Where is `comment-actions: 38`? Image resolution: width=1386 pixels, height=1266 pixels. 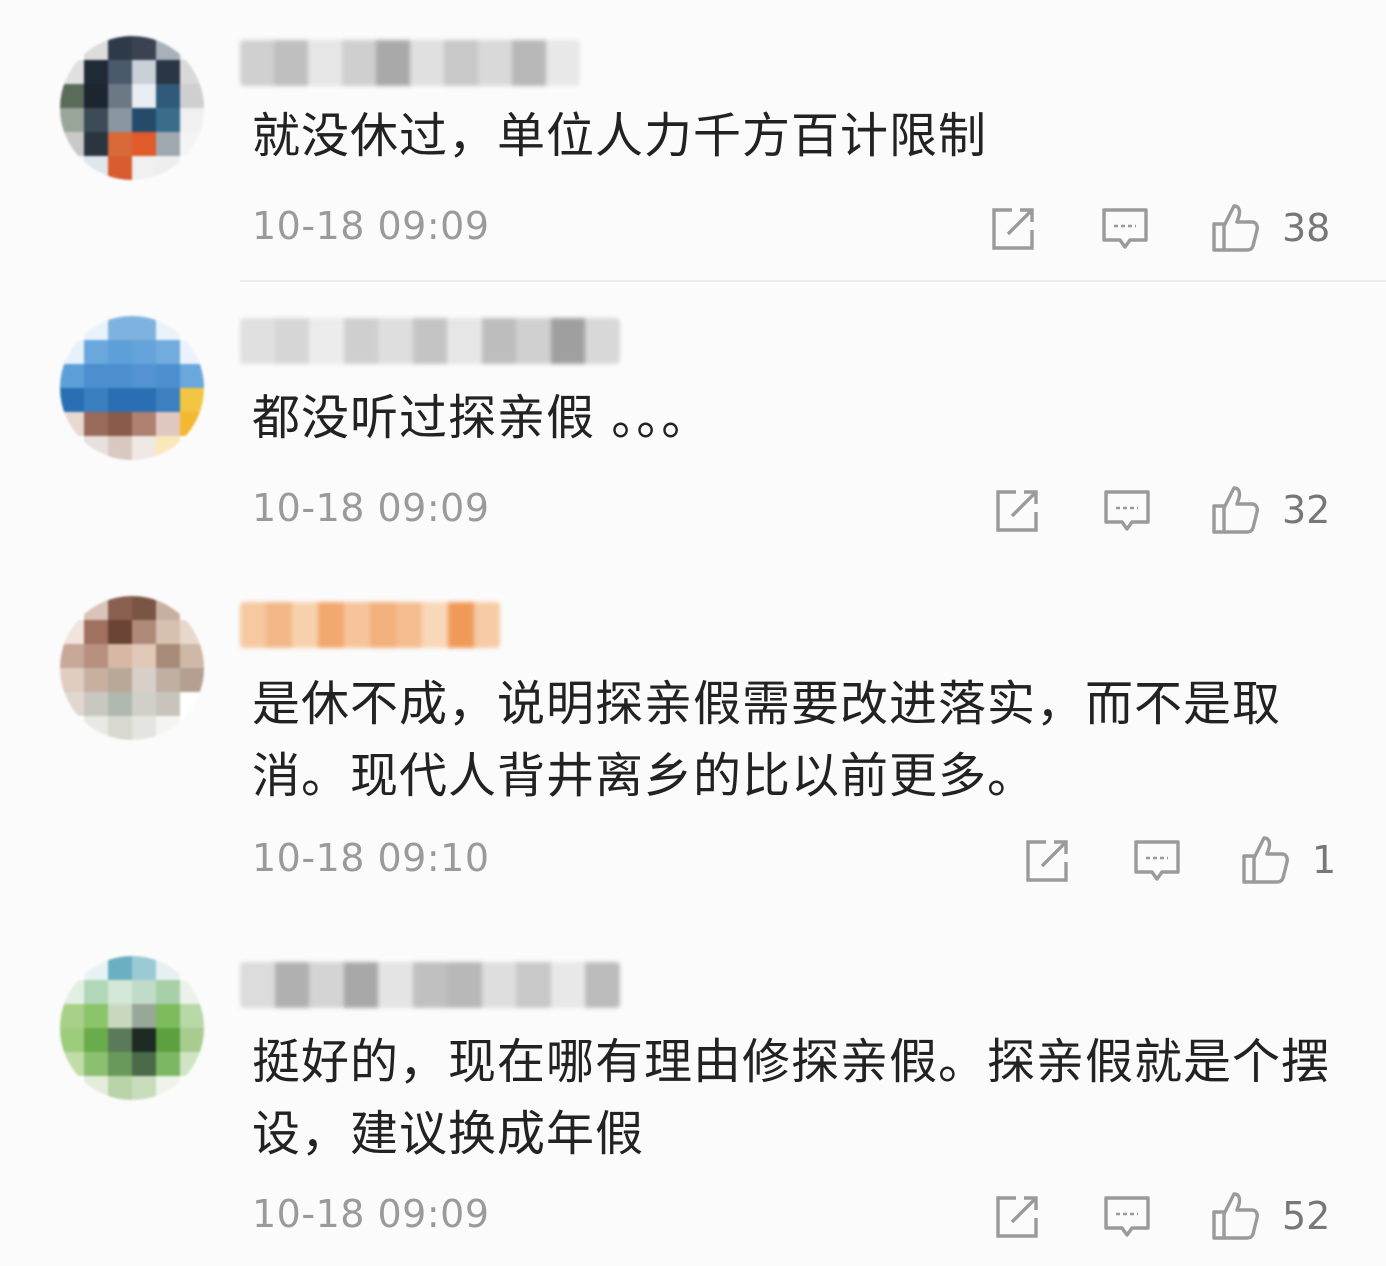
comment-actions: 38 is located at coordinates (693, 228).